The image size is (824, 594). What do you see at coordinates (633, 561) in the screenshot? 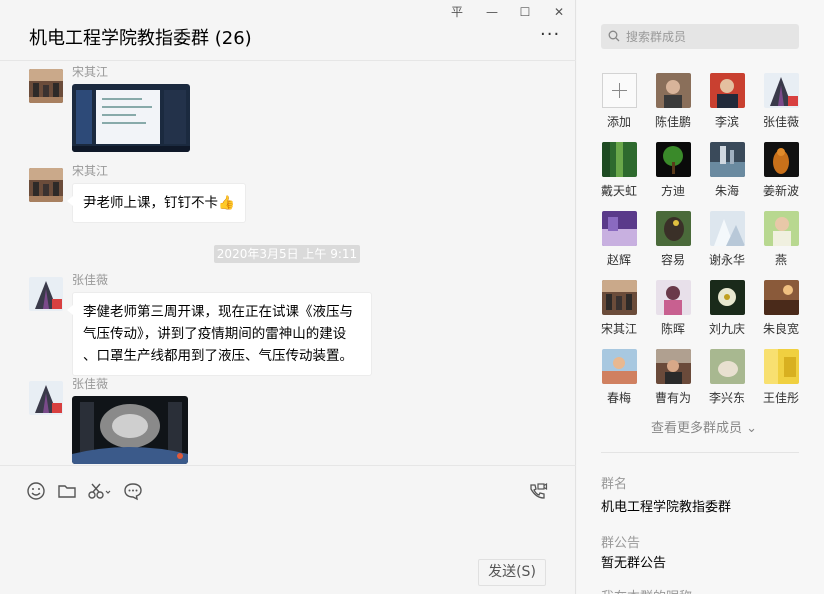
I see `group-notice-value: 暂无群公告` at bounding box center [633, 561].